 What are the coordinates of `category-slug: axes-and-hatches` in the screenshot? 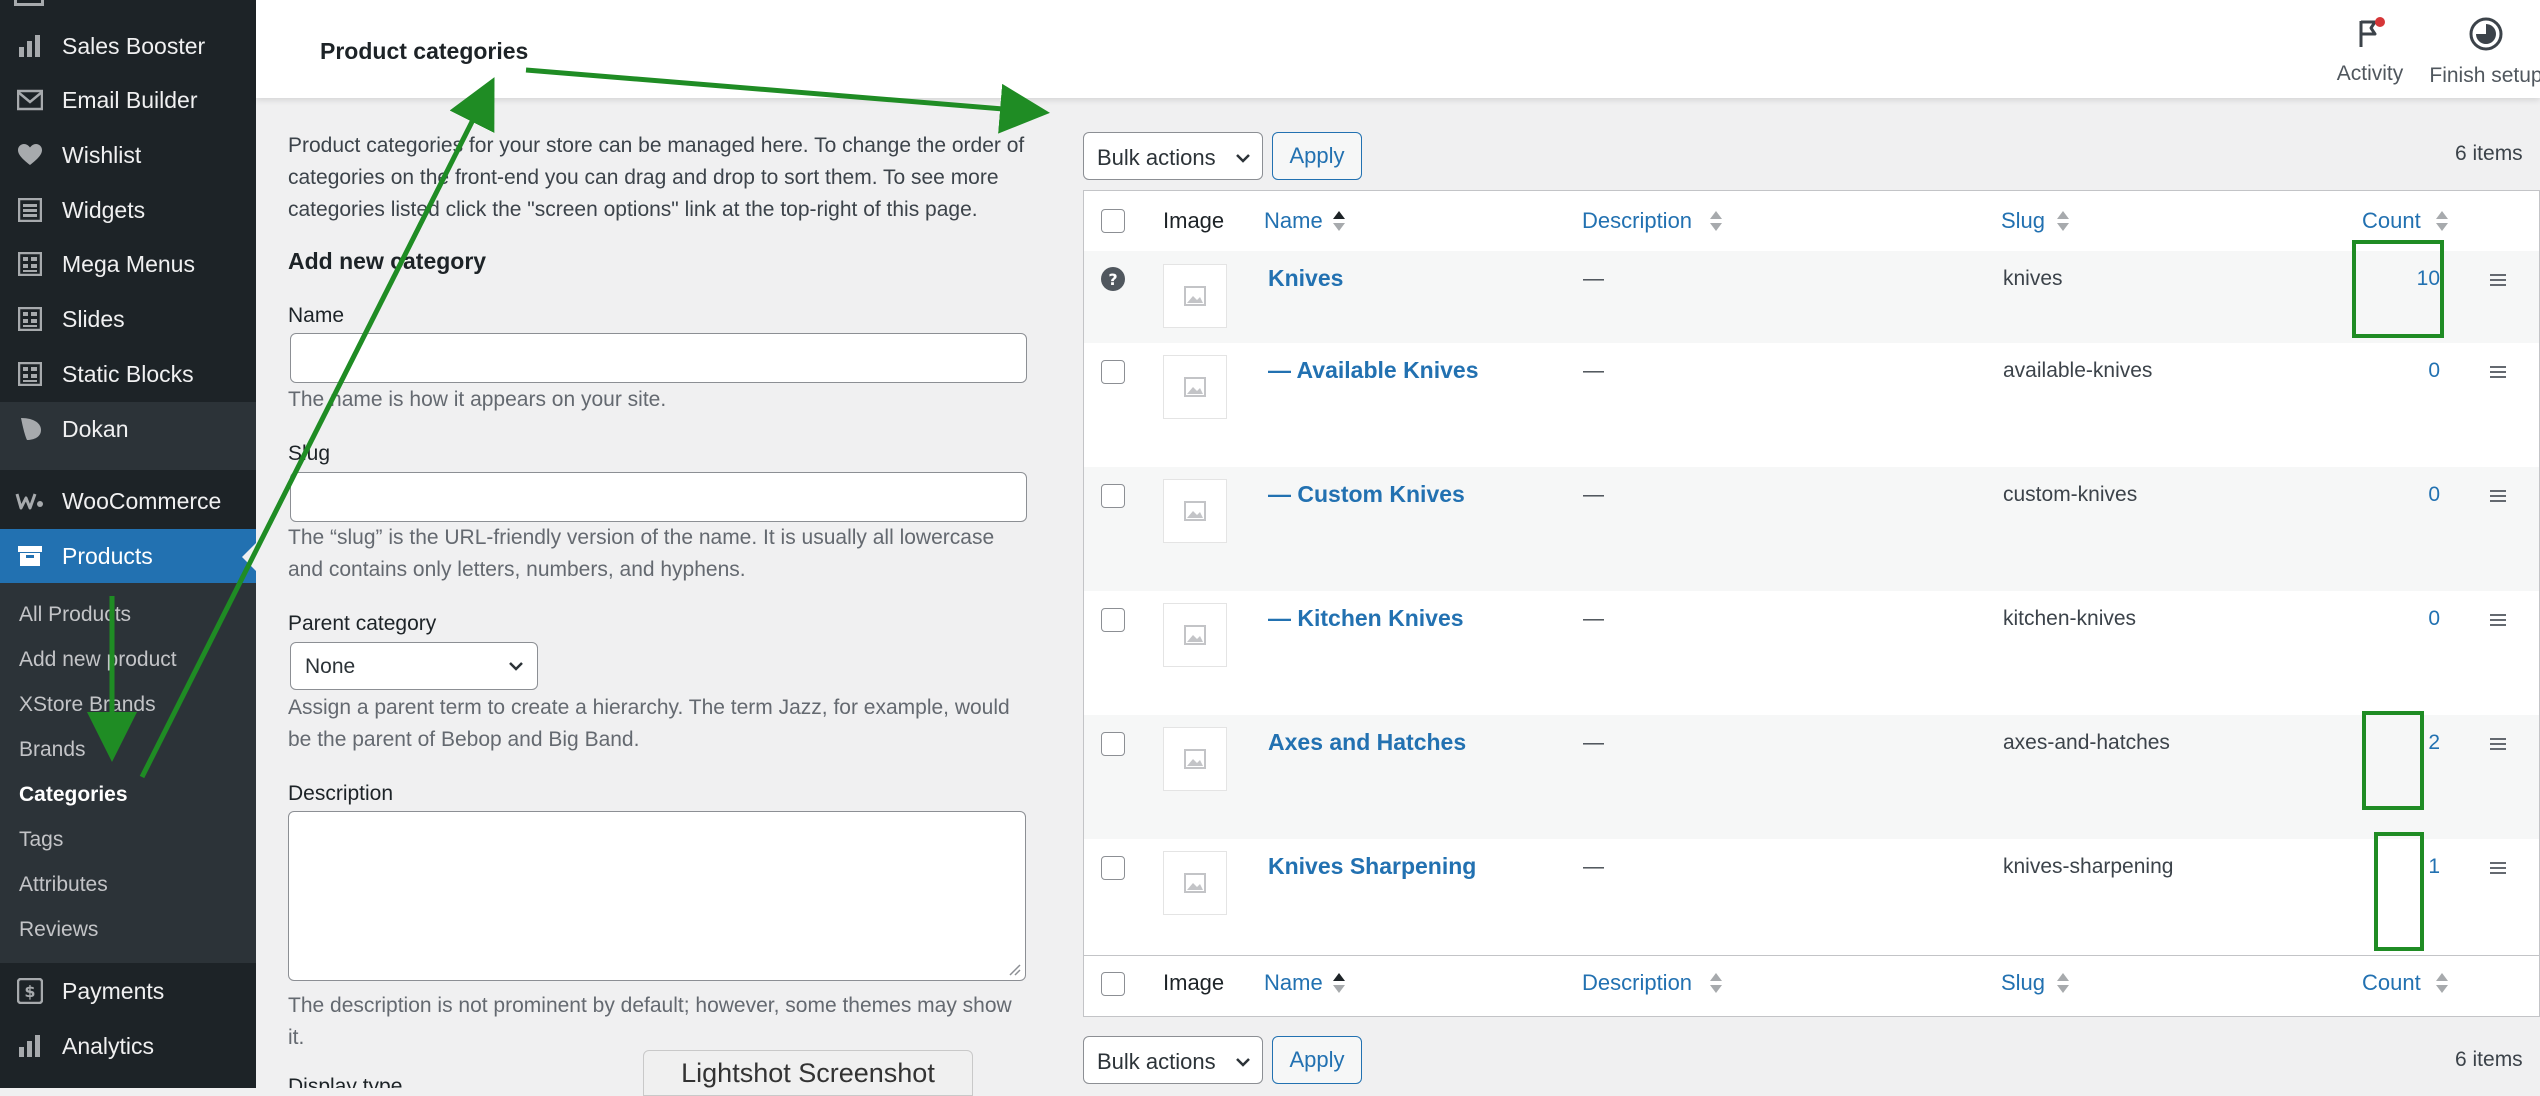 It's located at (2086, 742).